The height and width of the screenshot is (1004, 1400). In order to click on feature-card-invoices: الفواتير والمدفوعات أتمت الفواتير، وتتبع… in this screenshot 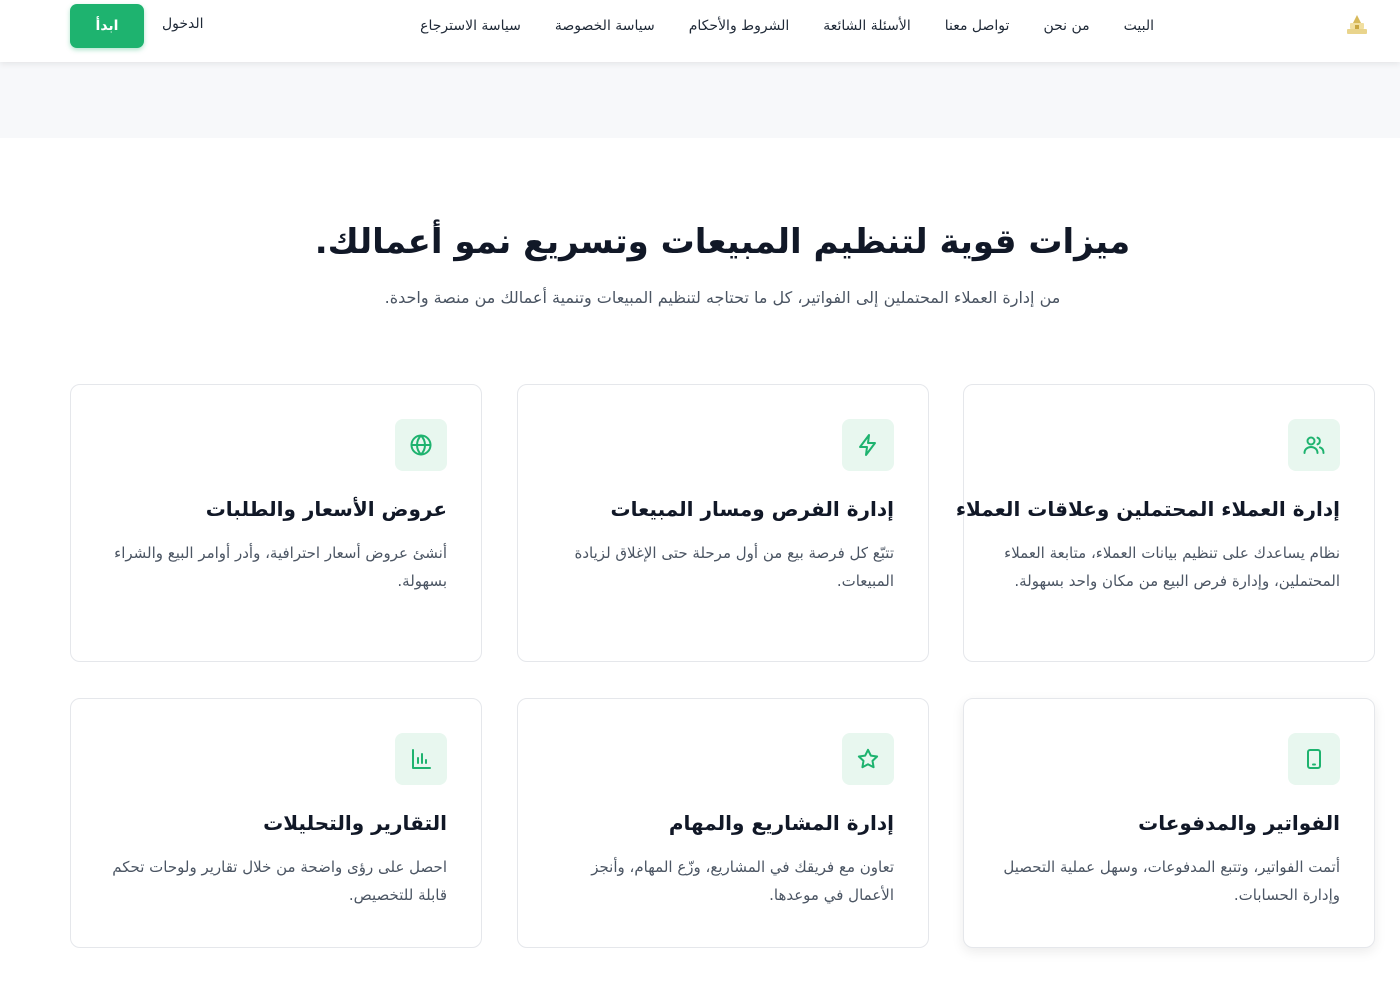, I will do `click(1169, 823)`.